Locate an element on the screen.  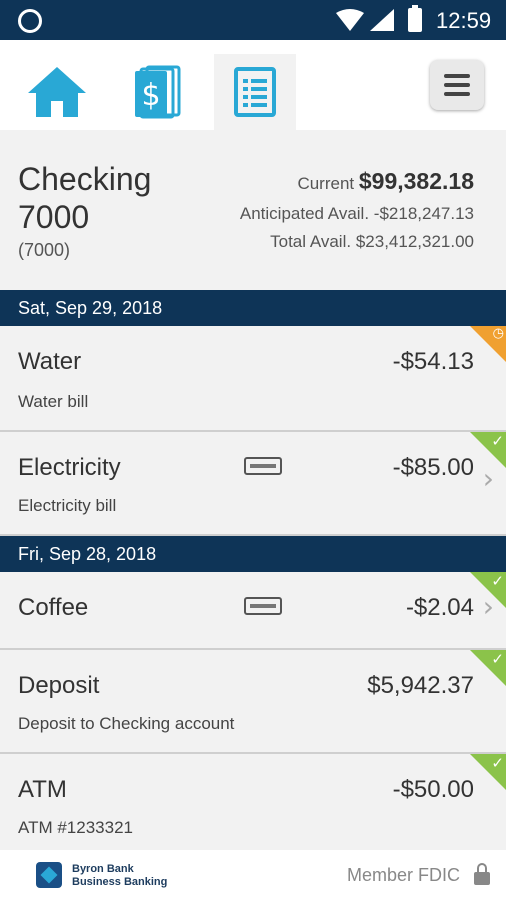
transaction-row: ATM ATM #1233321 -$50.00 ✓ is located at coordinates (253, 802).